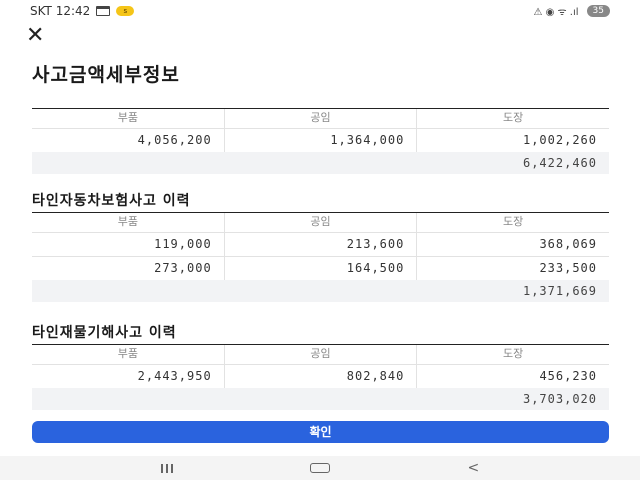  Describe the element at coordinates (111, 201) in the screenshot. I see `section-title-other-vehicle: 타인자동차보험사고 이력` at that location.